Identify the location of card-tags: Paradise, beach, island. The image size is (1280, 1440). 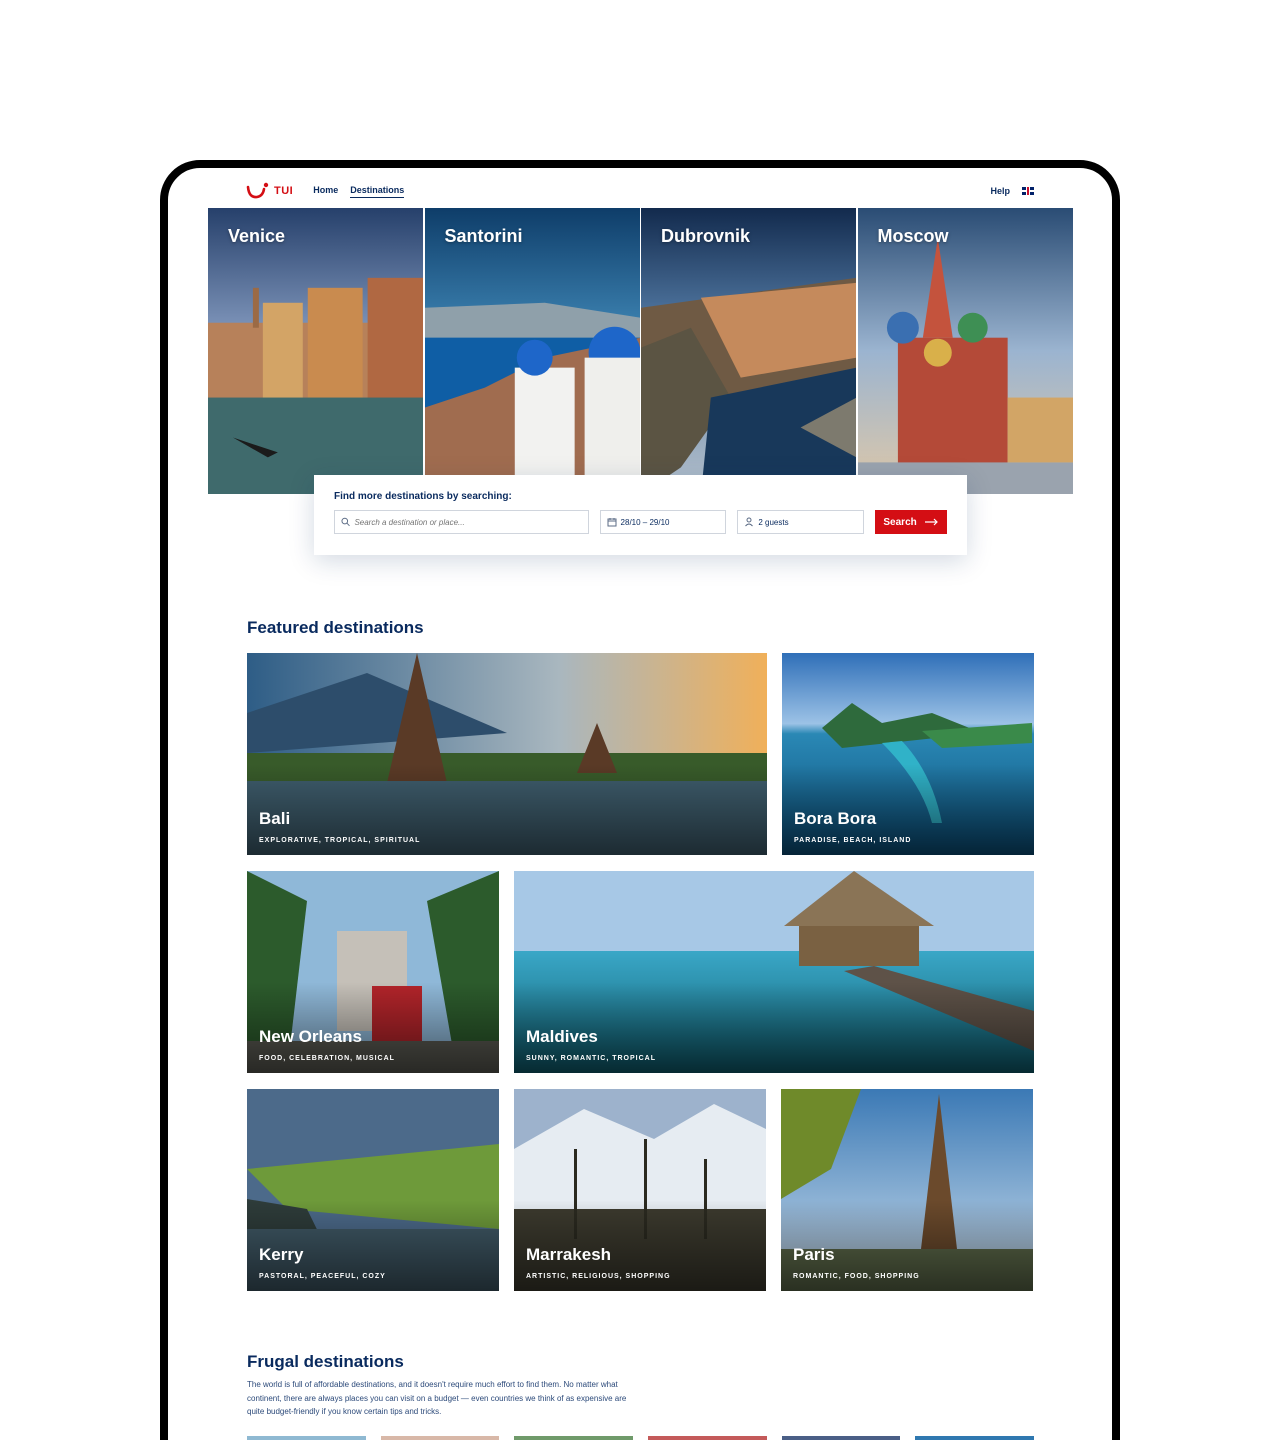
(853, 840).